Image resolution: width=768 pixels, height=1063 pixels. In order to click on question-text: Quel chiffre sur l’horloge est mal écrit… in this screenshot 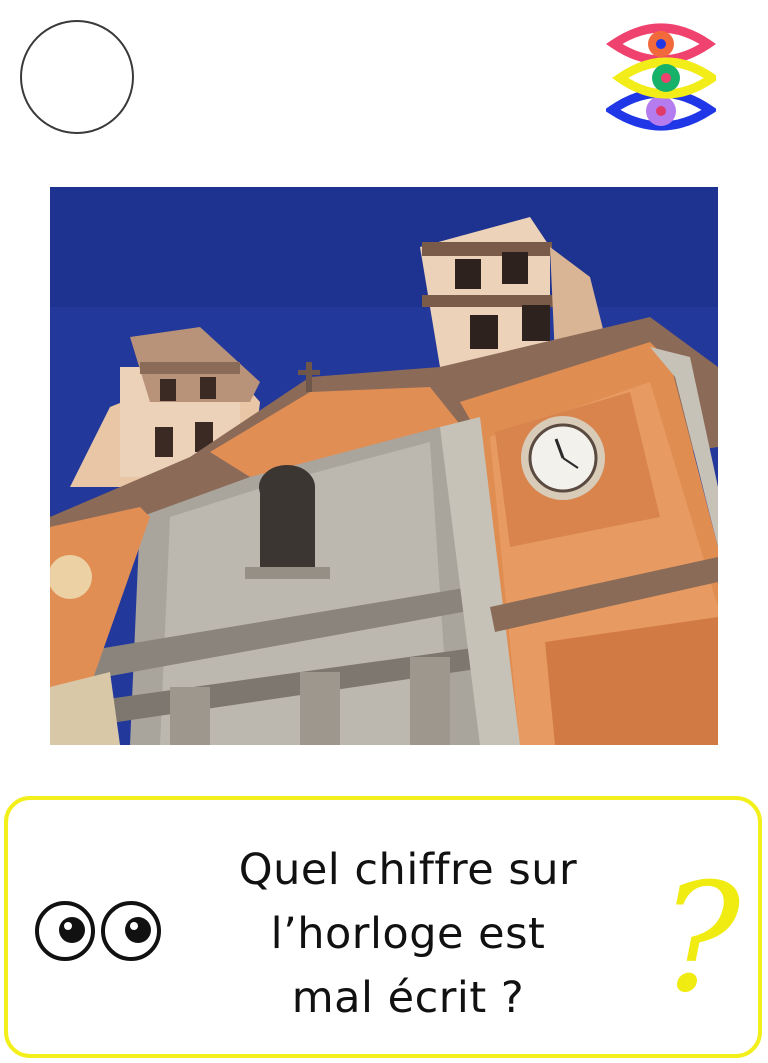, I will do `click(408, 934)`.